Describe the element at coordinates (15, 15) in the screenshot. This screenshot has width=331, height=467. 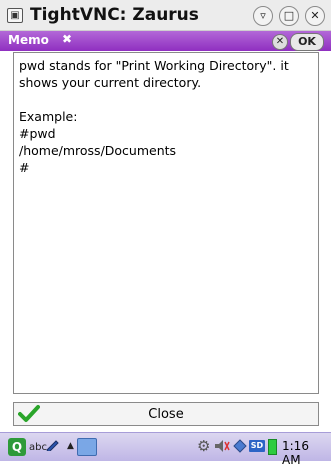
I see `window-menu-icon: ▣` at that location.